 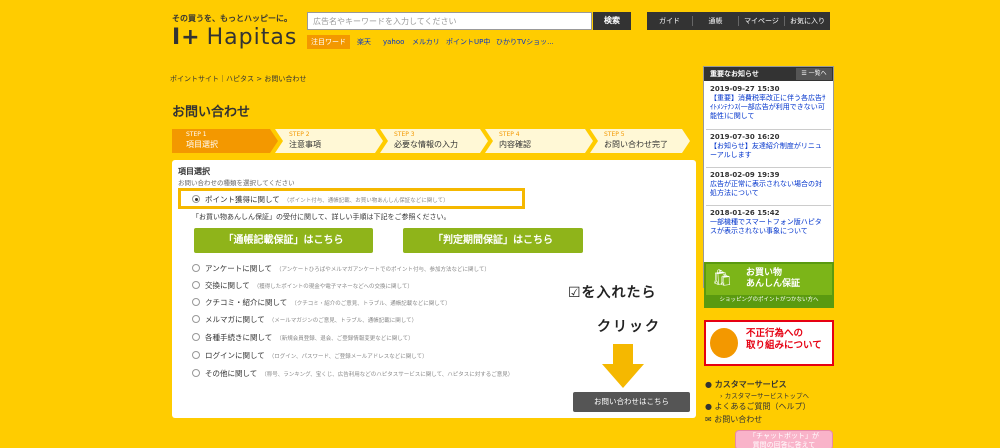 What do you see at coordinates (321, 217) in the screenshot?
I see `info-text: 「お買い物あんしん保証」の受付に関して、詳しい手順は下記をご参照ください。` at bounding box center [321, 217].